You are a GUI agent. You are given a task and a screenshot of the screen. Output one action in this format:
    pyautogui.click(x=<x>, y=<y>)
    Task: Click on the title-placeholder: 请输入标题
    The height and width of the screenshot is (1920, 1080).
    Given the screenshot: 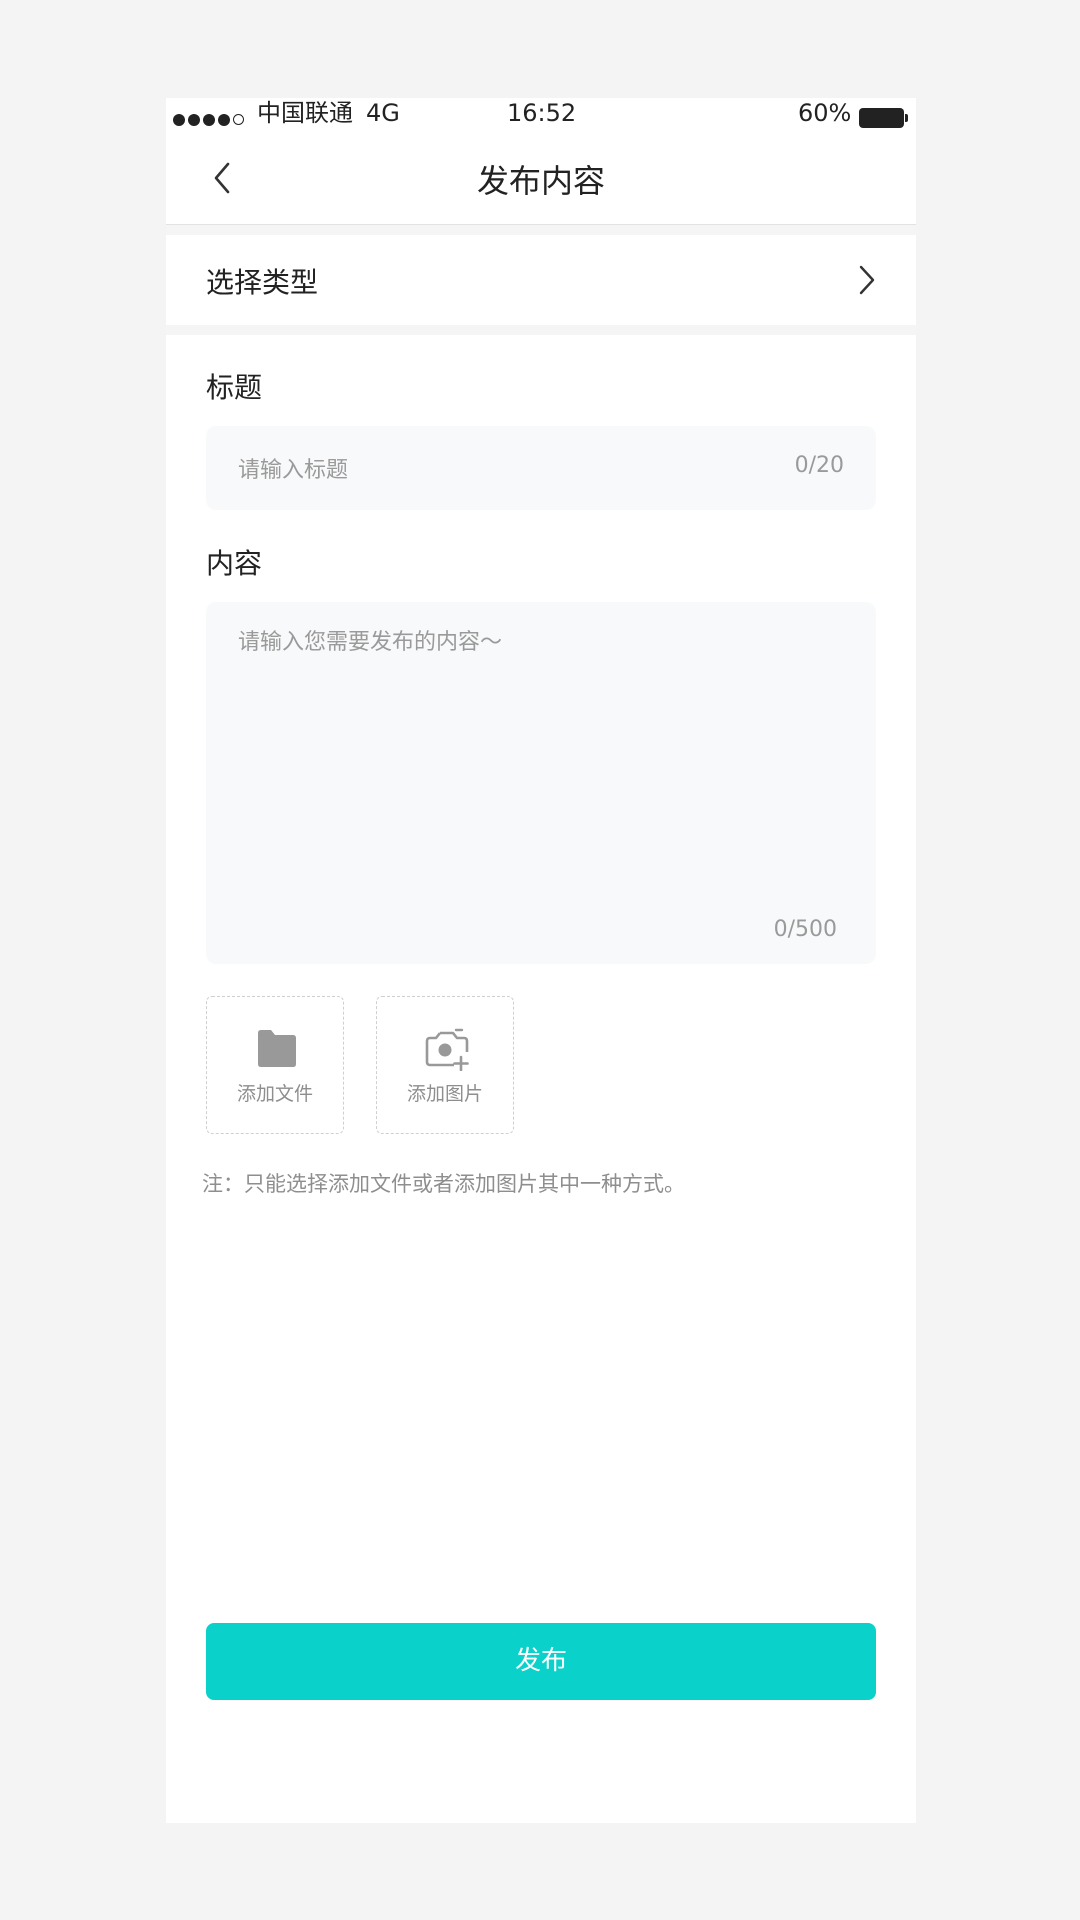 What is the action you would take?
    pyautogui.click(x=293, y=470)
    